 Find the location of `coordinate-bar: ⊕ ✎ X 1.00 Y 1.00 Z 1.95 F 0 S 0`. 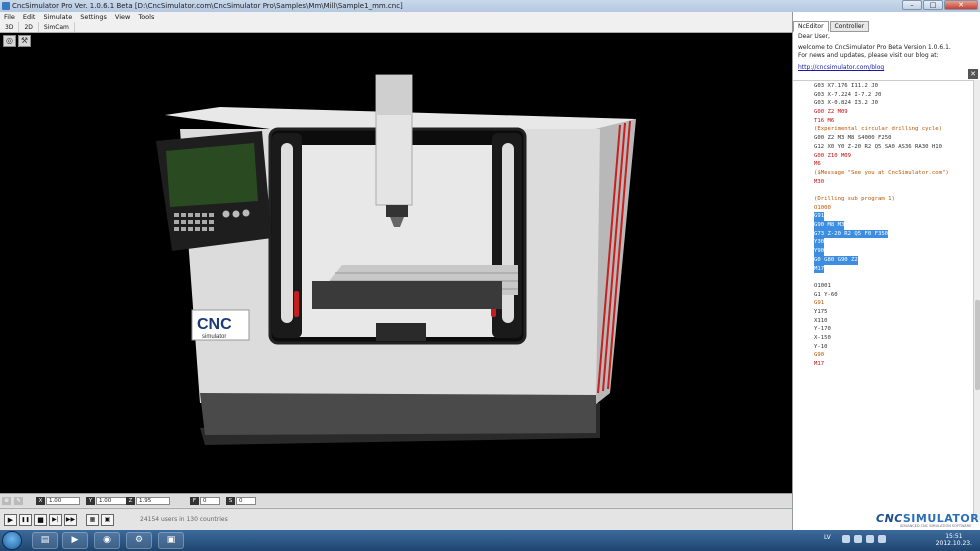

coordinate-bar: ⊕ ✎ X 1.00 Y 1.00 Z 1.95 F 0 S 0 is located at coordinates (396, 500).